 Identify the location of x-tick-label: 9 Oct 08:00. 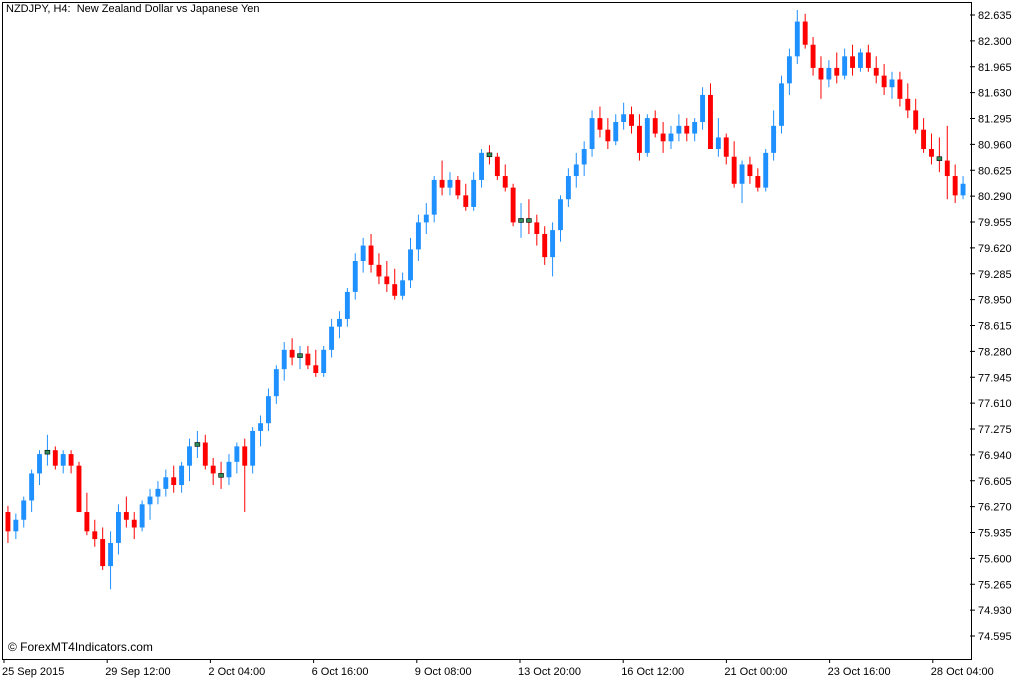
(443, 672).